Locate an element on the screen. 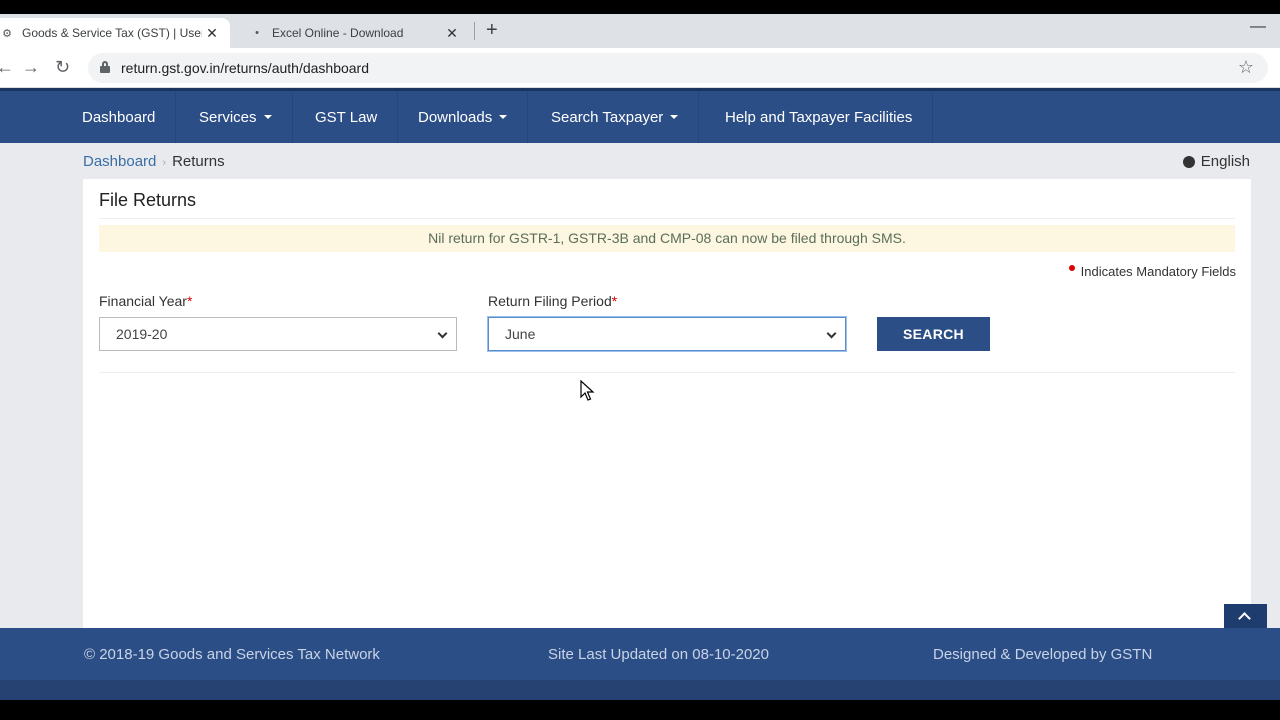 This screenshot has height=720, width=1280. url-text: return.gst.gov.in/returns/auth/dashboard is located at coordinates (245, 68).